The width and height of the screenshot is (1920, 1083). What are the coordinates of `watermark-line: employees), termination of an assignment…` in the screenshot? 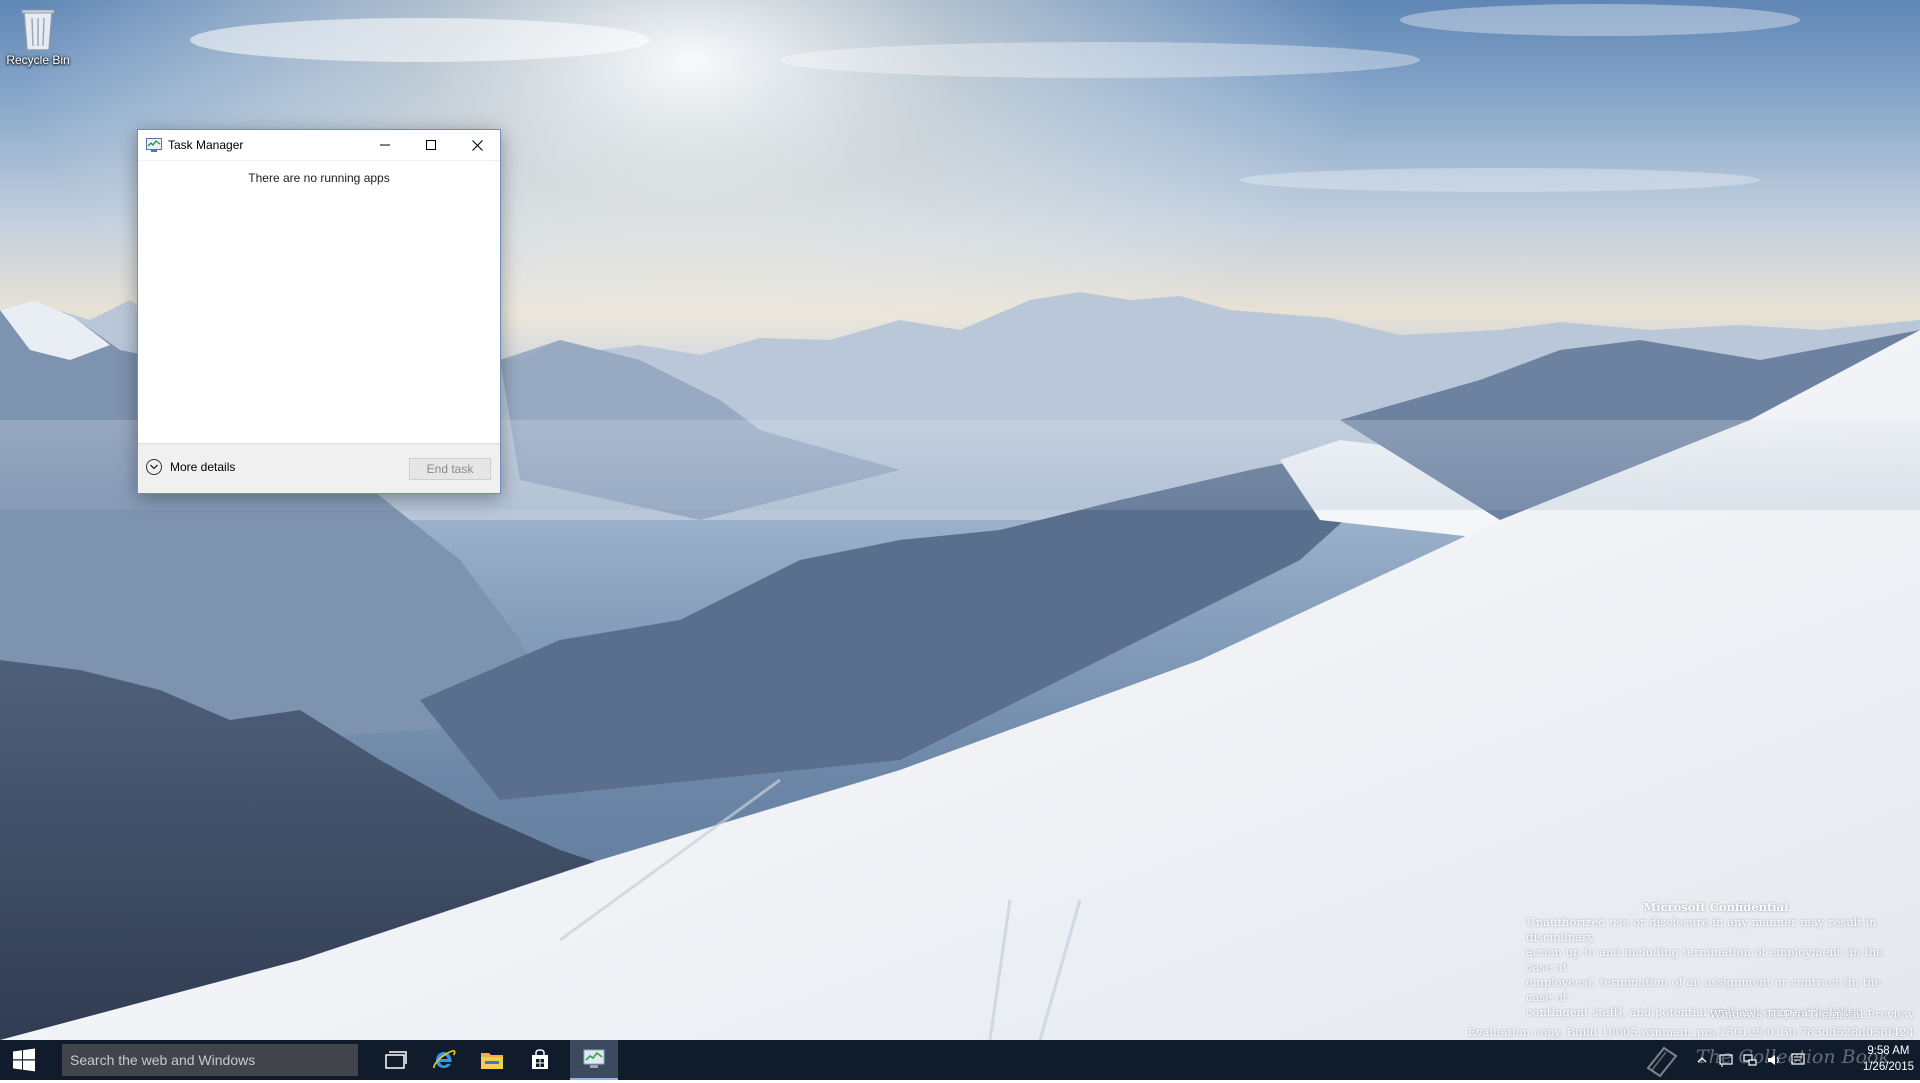 It's located at (1704, 989).